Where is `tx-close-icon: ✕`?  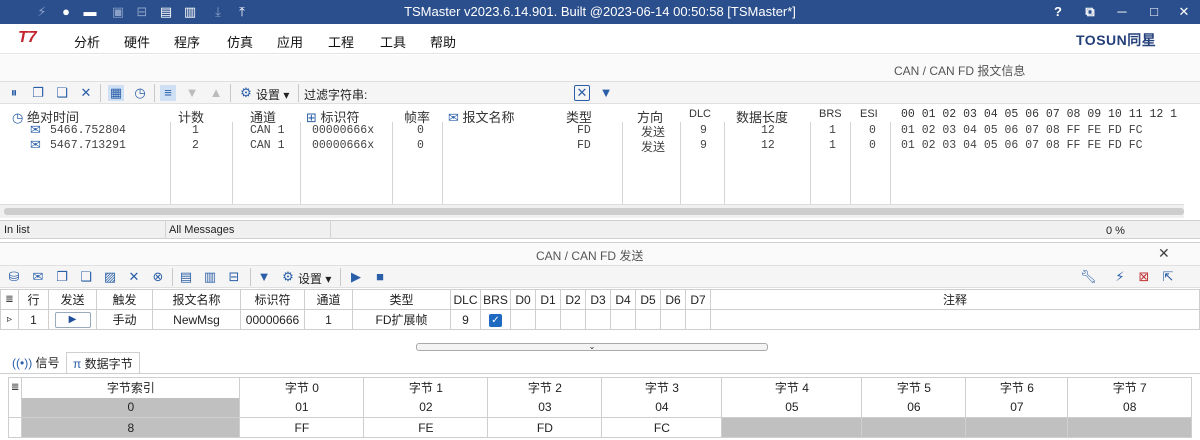 tx-close-icon: ✕ is located at coordinates (1164, 253).